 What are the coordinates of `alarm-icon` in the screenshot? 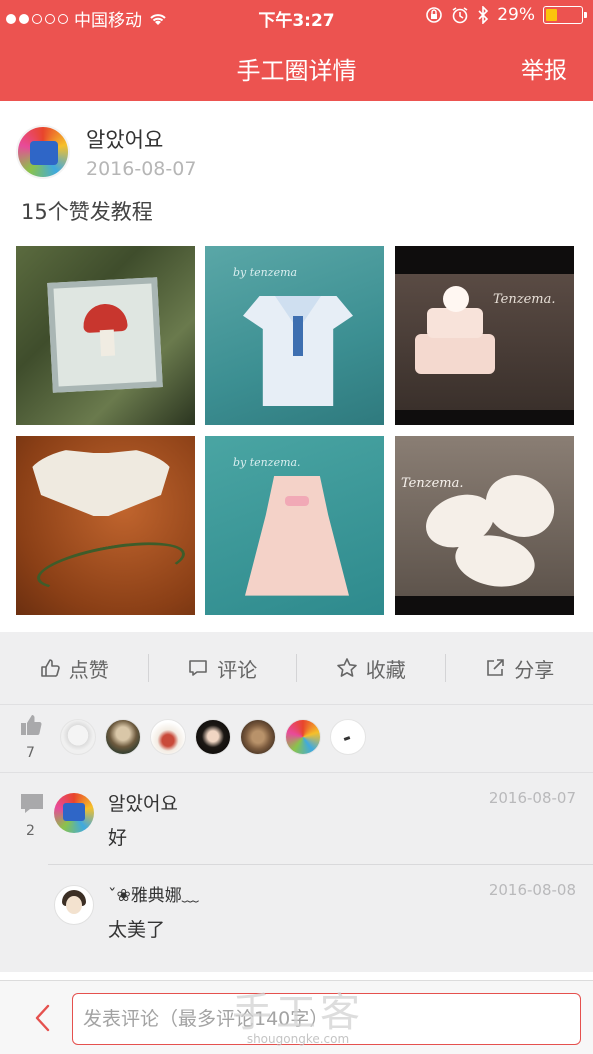 It's located at (460, 15).